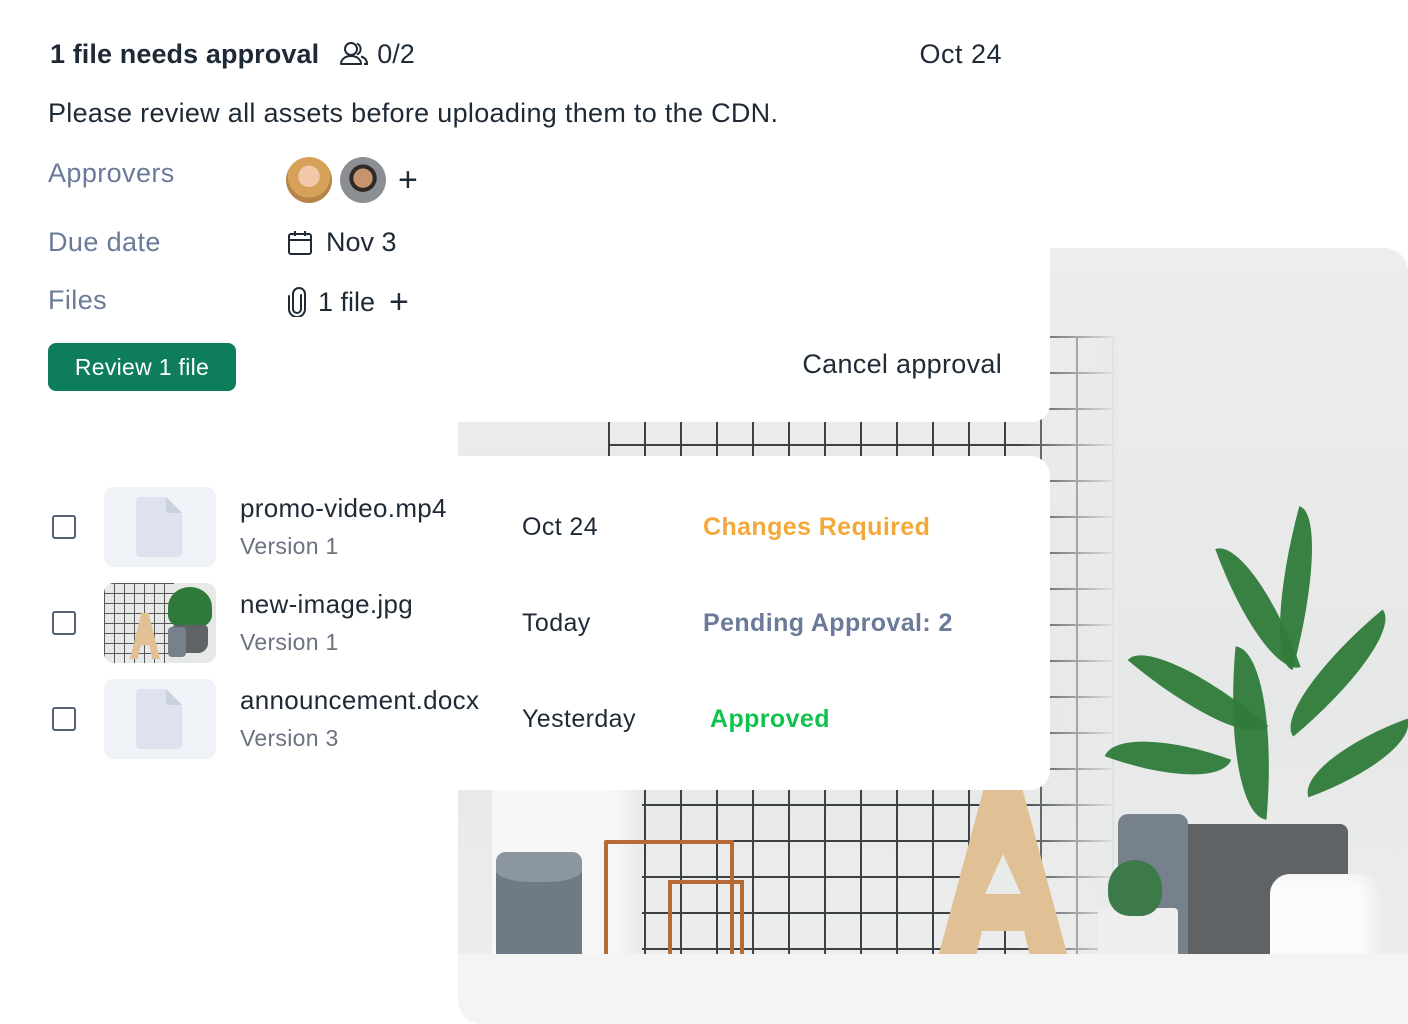 This screenshot has height=1024, width=1408. I want to click on add-file-icon: +, so click(399, 302).